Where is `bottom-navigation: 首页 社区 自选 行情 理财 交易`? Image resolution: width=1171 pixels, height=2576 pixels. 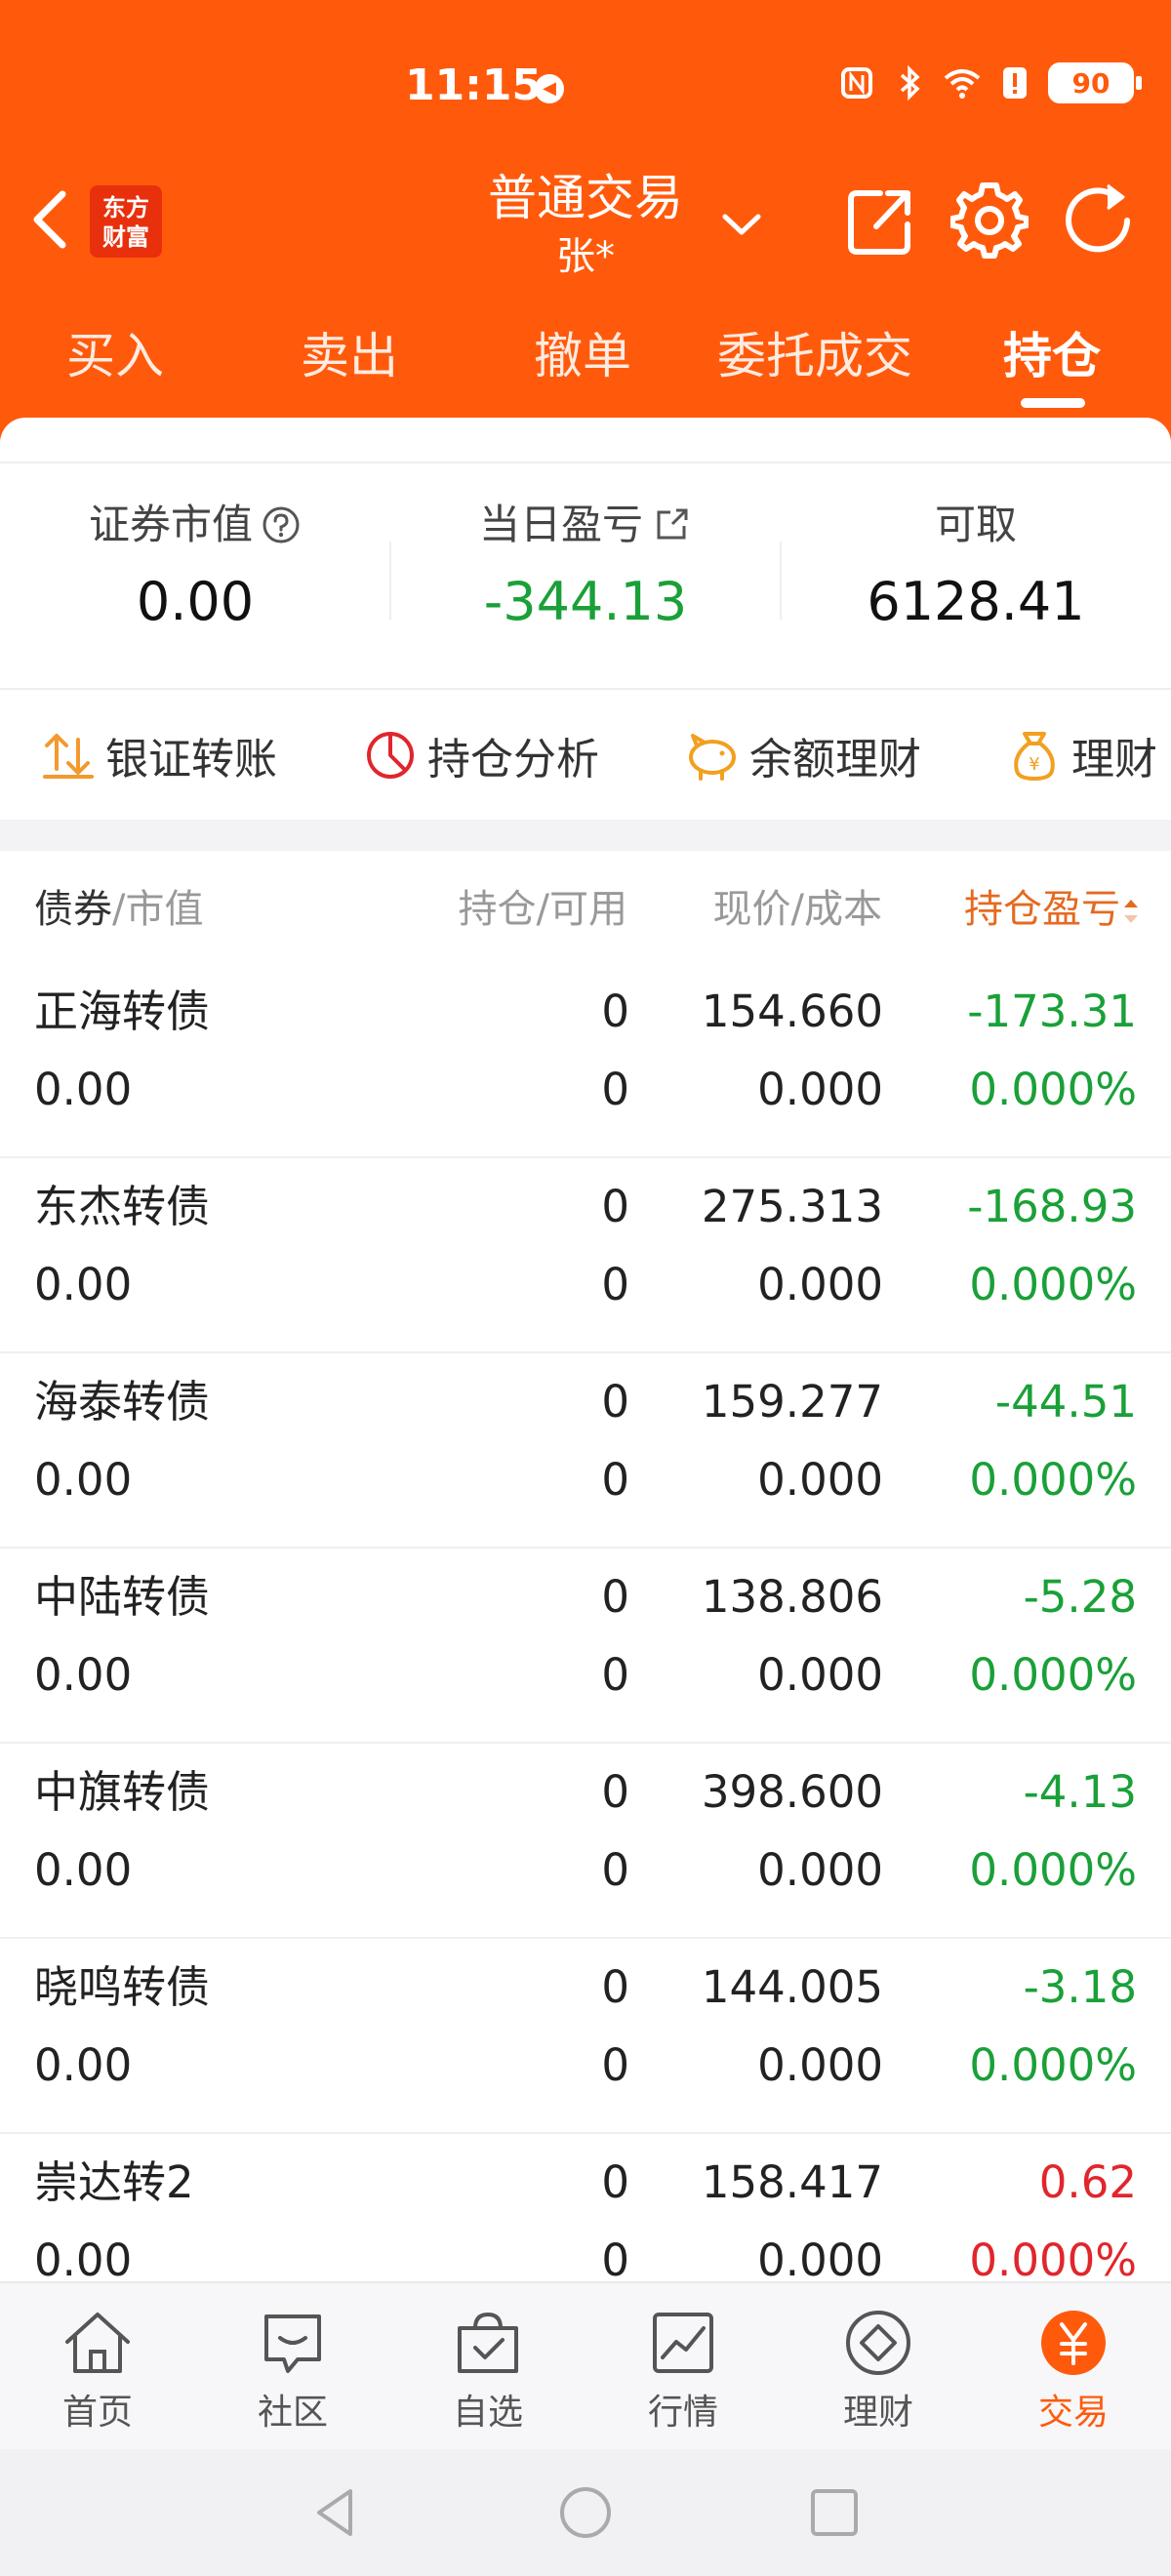 bottom-navigation: 首页 社区 自选 行情 理财 交易 is located at coordinates (585, 2365).